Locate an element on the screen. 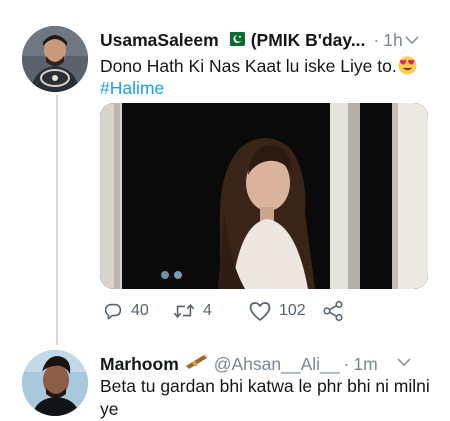 This screenshot has width=450, height=421. reply-icon is located at coordinates (113, 311).